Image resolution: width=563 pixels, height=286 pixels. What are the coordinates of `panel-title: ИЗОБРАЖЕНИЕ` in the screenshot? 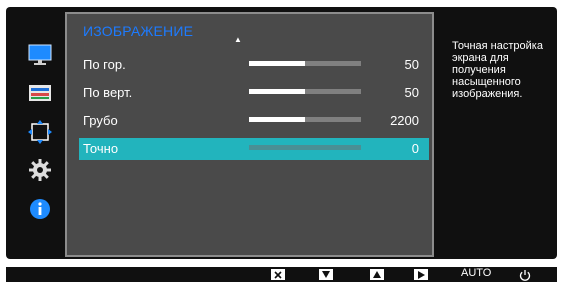 It's located at (138, 31).